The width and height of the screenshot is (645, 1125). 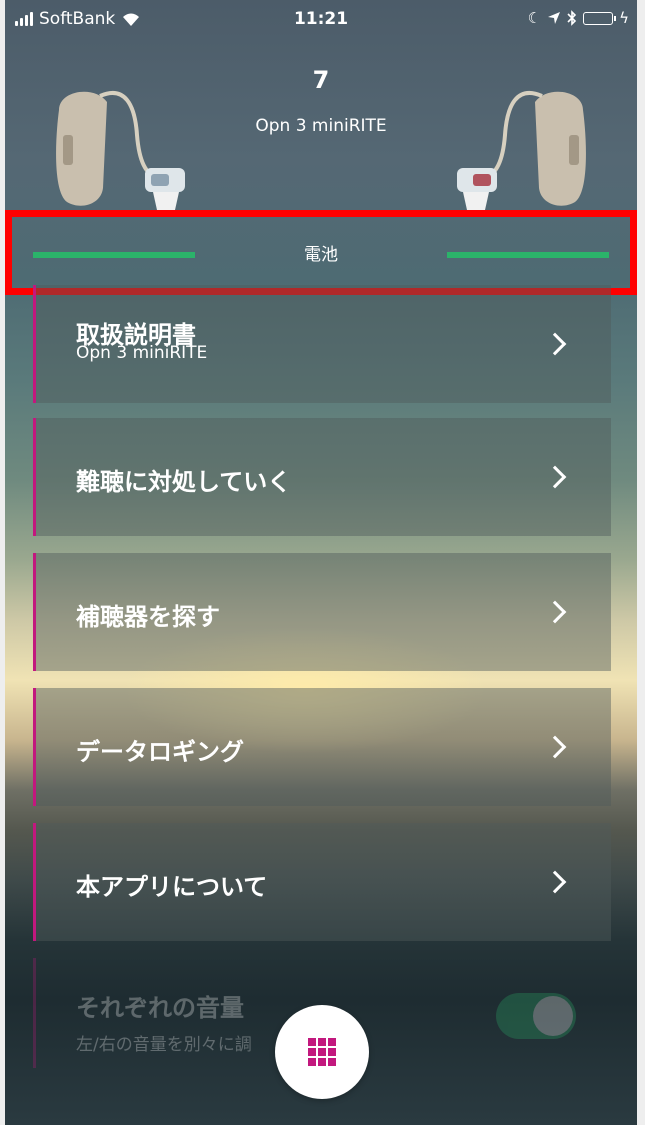 What do you see at coordinates (322, 344) in the screenshot?
I see `menu-item-user-manual: 取扱説明書 Opn 3 miniRITE` at bounding box center [322, 344].